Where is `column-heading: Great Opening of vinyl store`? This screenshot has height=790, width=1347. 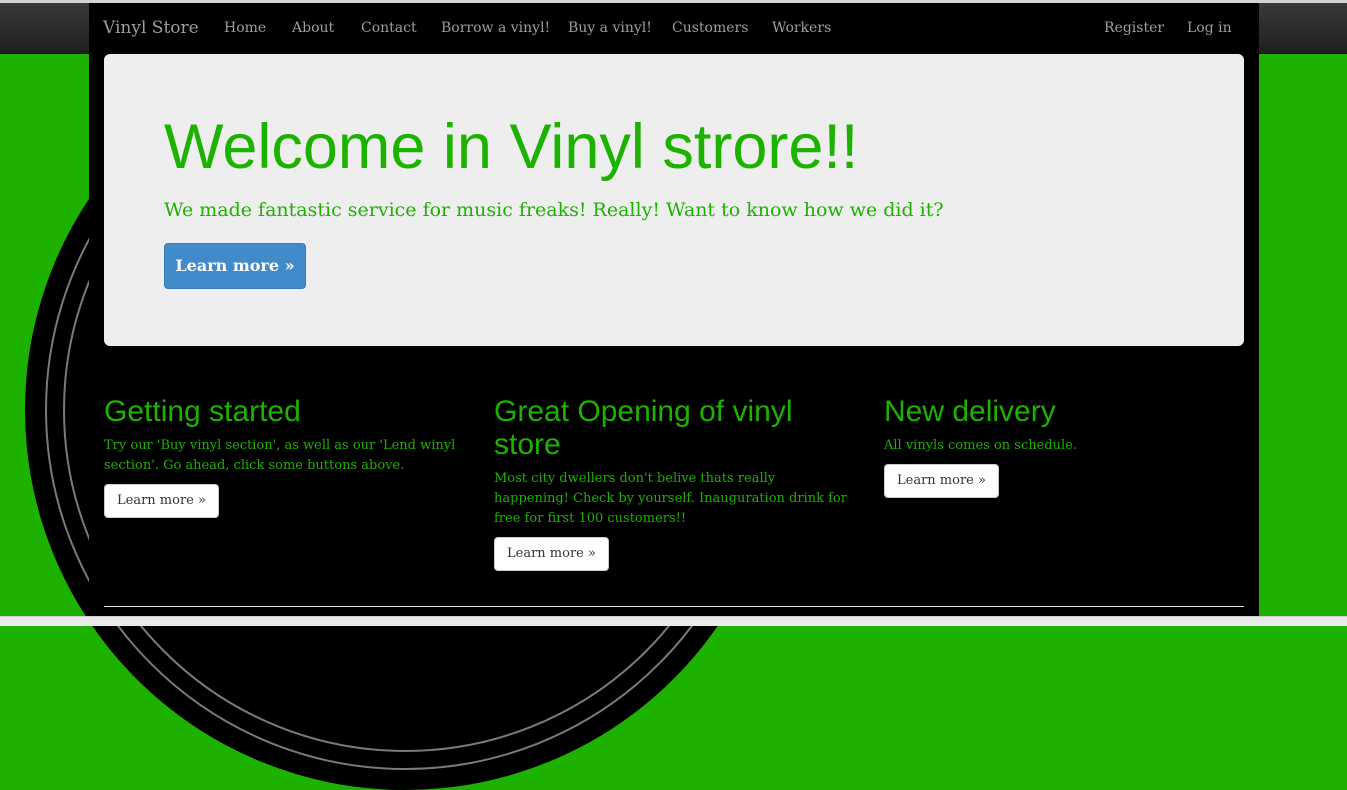 column-heading: Great Opening of vinyl store is located at coordinates (643, 428).